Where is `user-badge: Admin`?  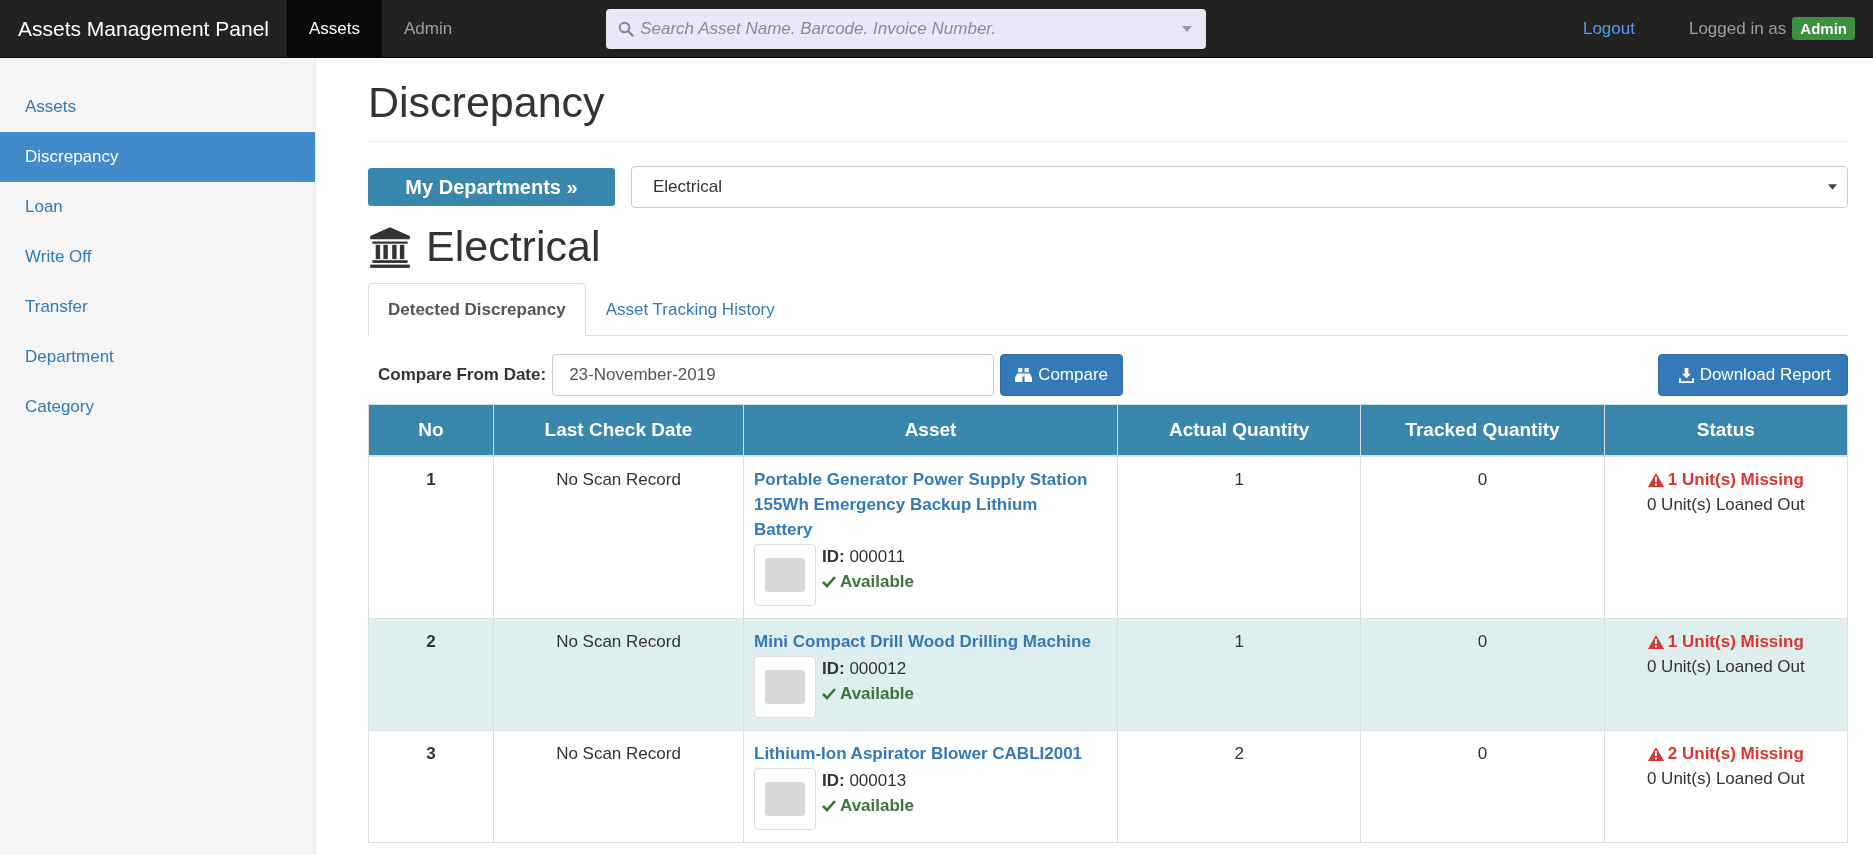 user-badge: Admin is located at coordinates (1823, 28).